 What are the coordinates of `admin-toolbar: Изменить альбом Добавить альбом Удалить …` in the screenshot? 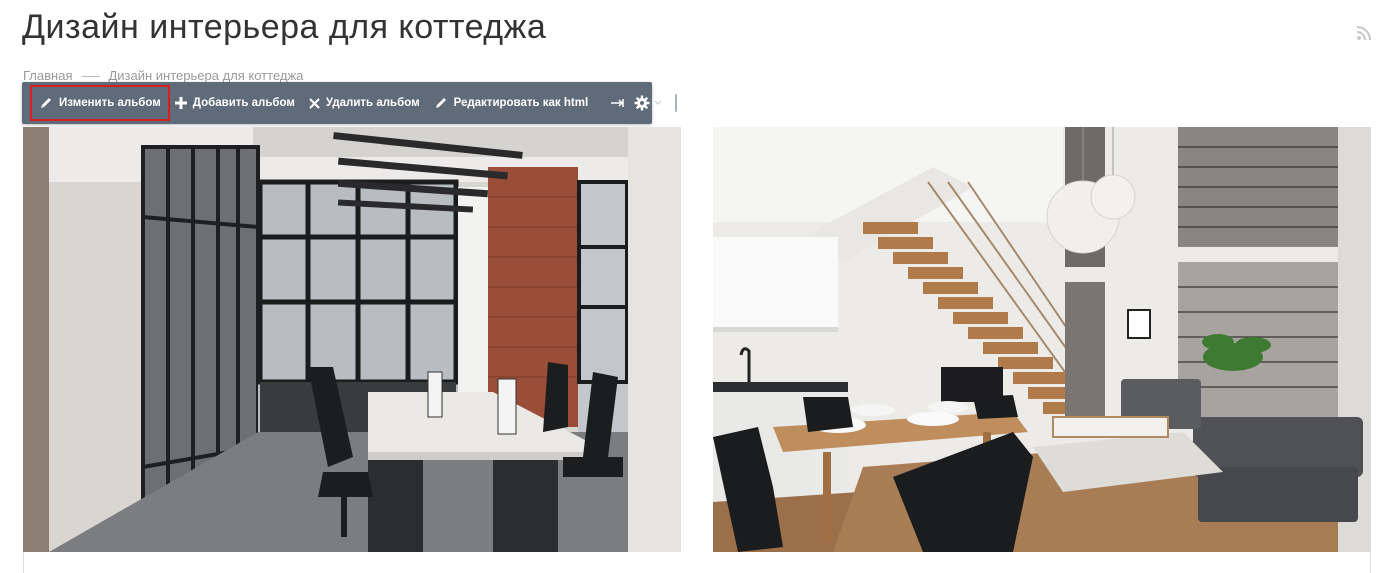 It's located at (350, 103).